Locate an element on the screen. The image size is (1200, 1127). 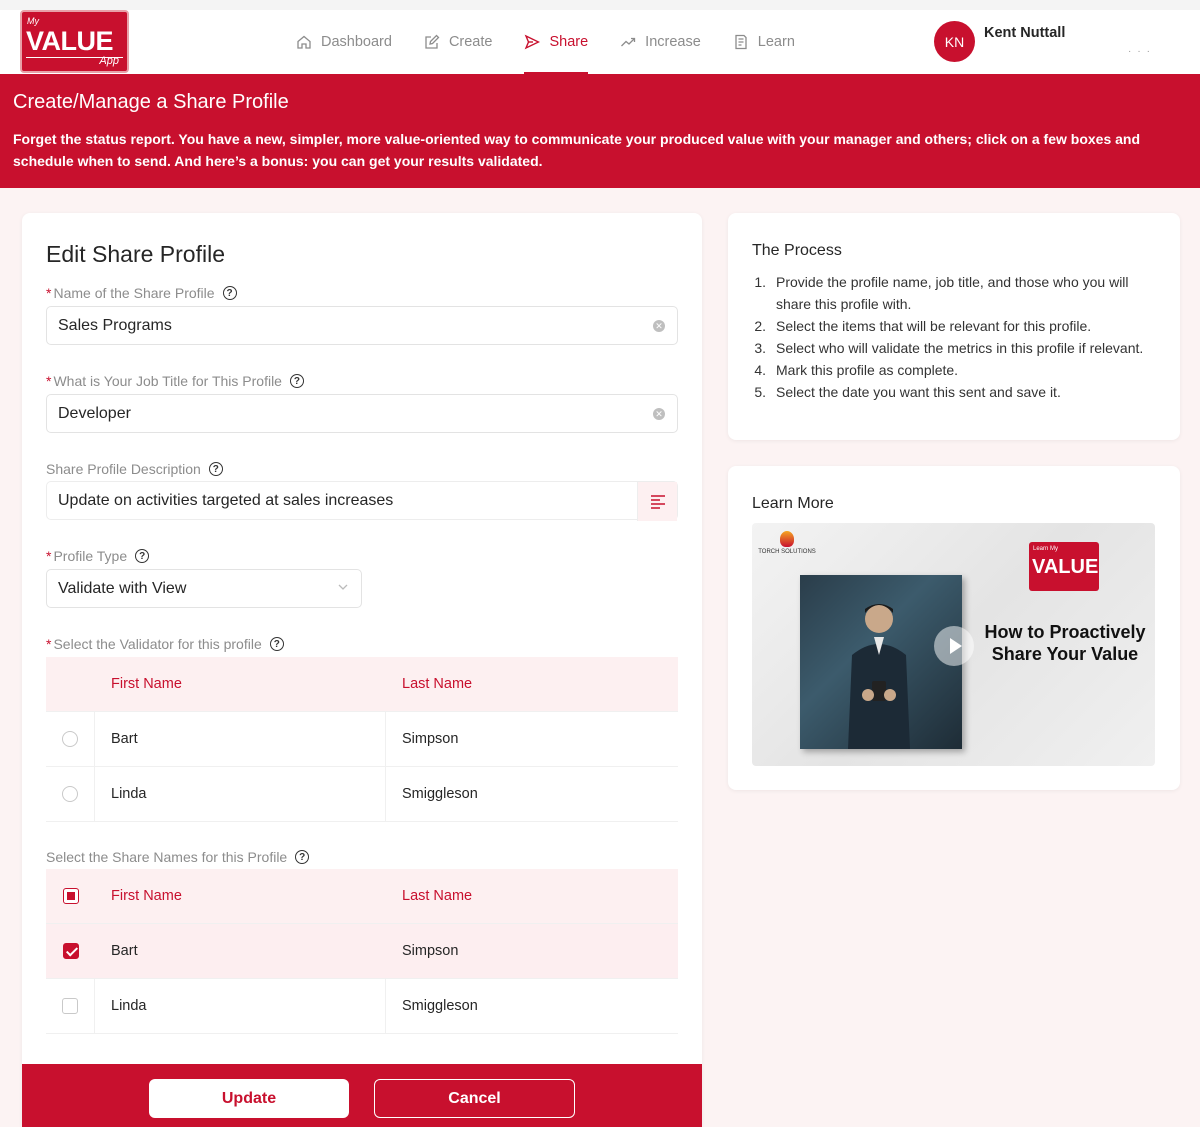
nav-increase: Increase is located at coordinates (668, 42).